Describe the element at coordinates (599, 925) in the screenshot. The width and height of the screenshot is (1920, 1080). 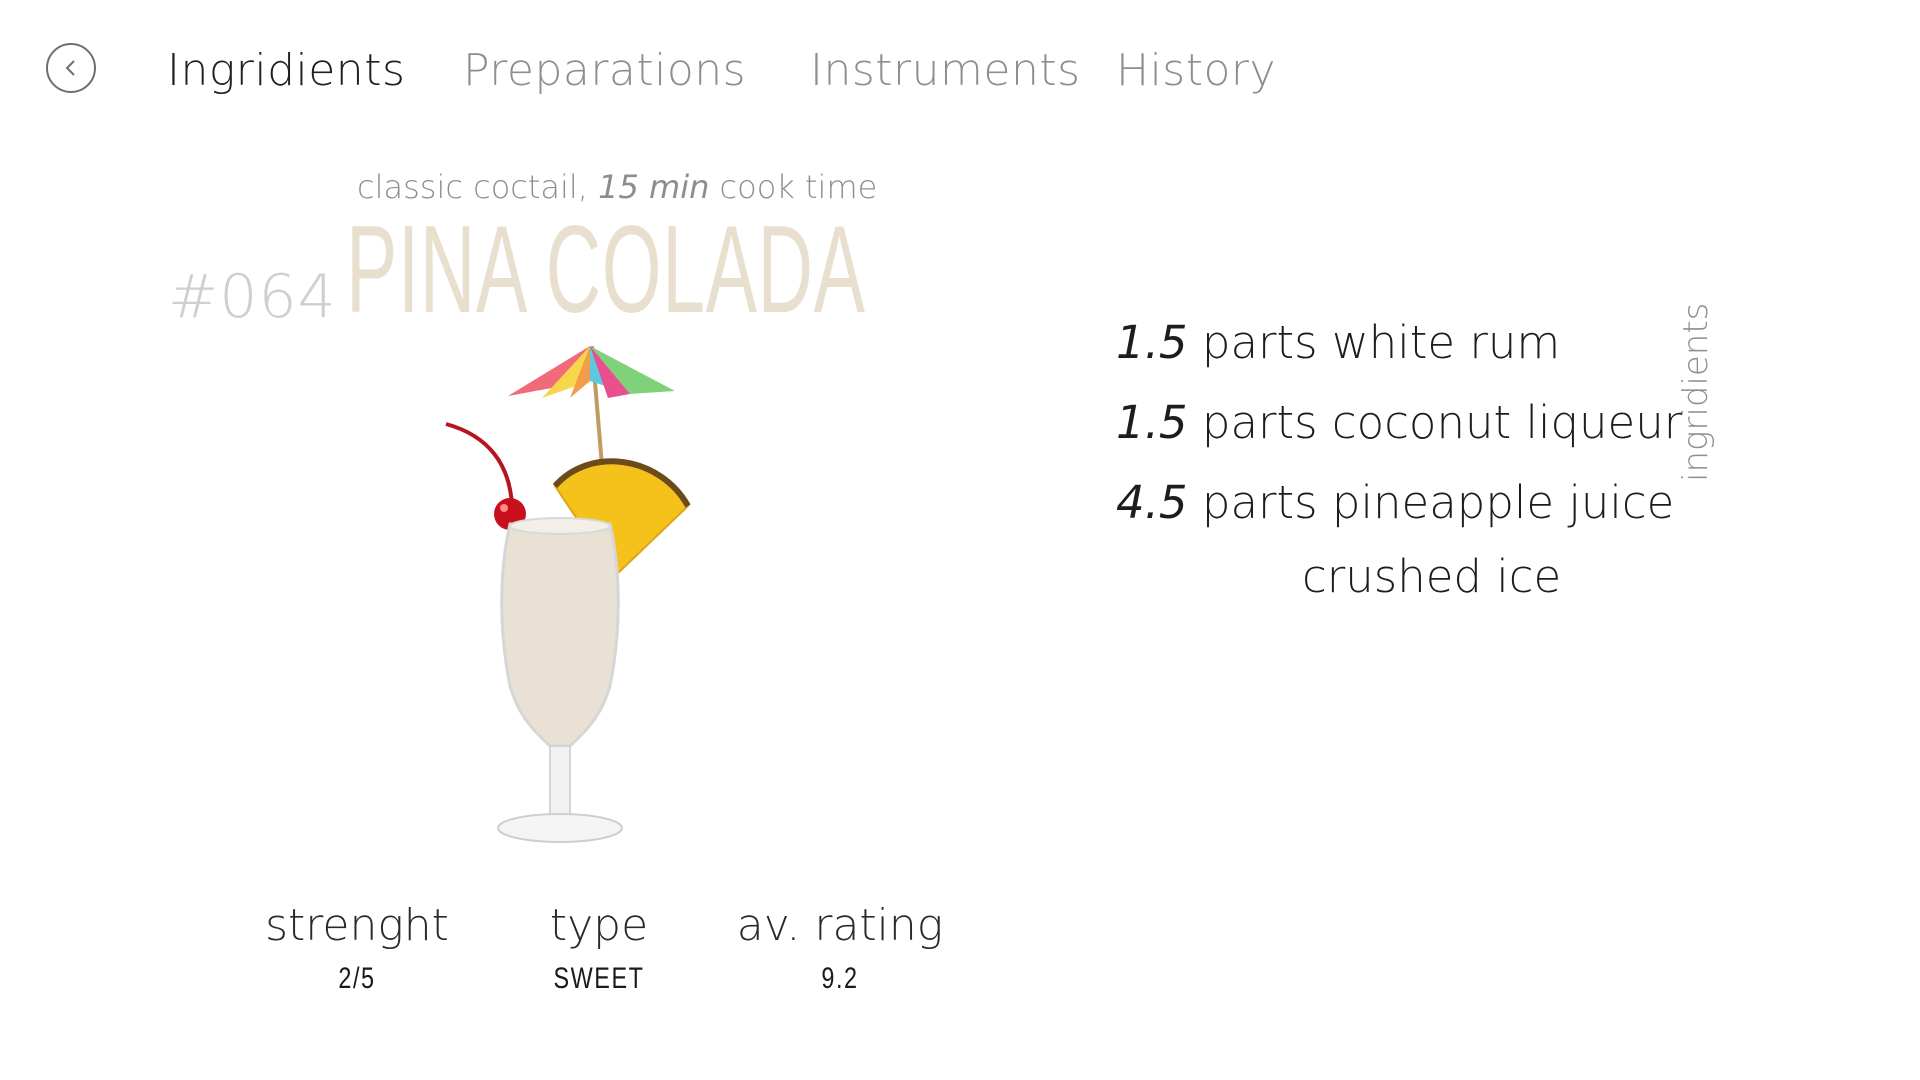
I see `stat-type-label: type` at that location.